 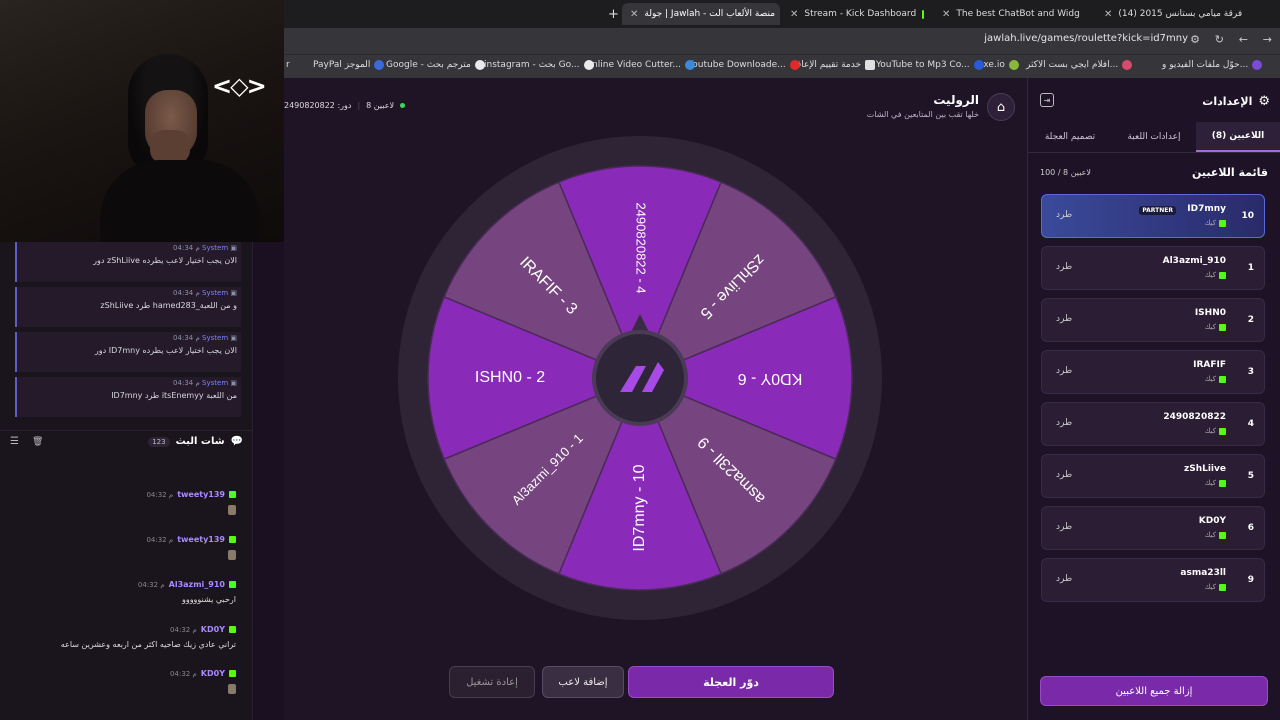 I want to click on tab-jawlah: ✕ جولة | Jawlah - منصة الألعاب الت, so click(x=701, y=14).